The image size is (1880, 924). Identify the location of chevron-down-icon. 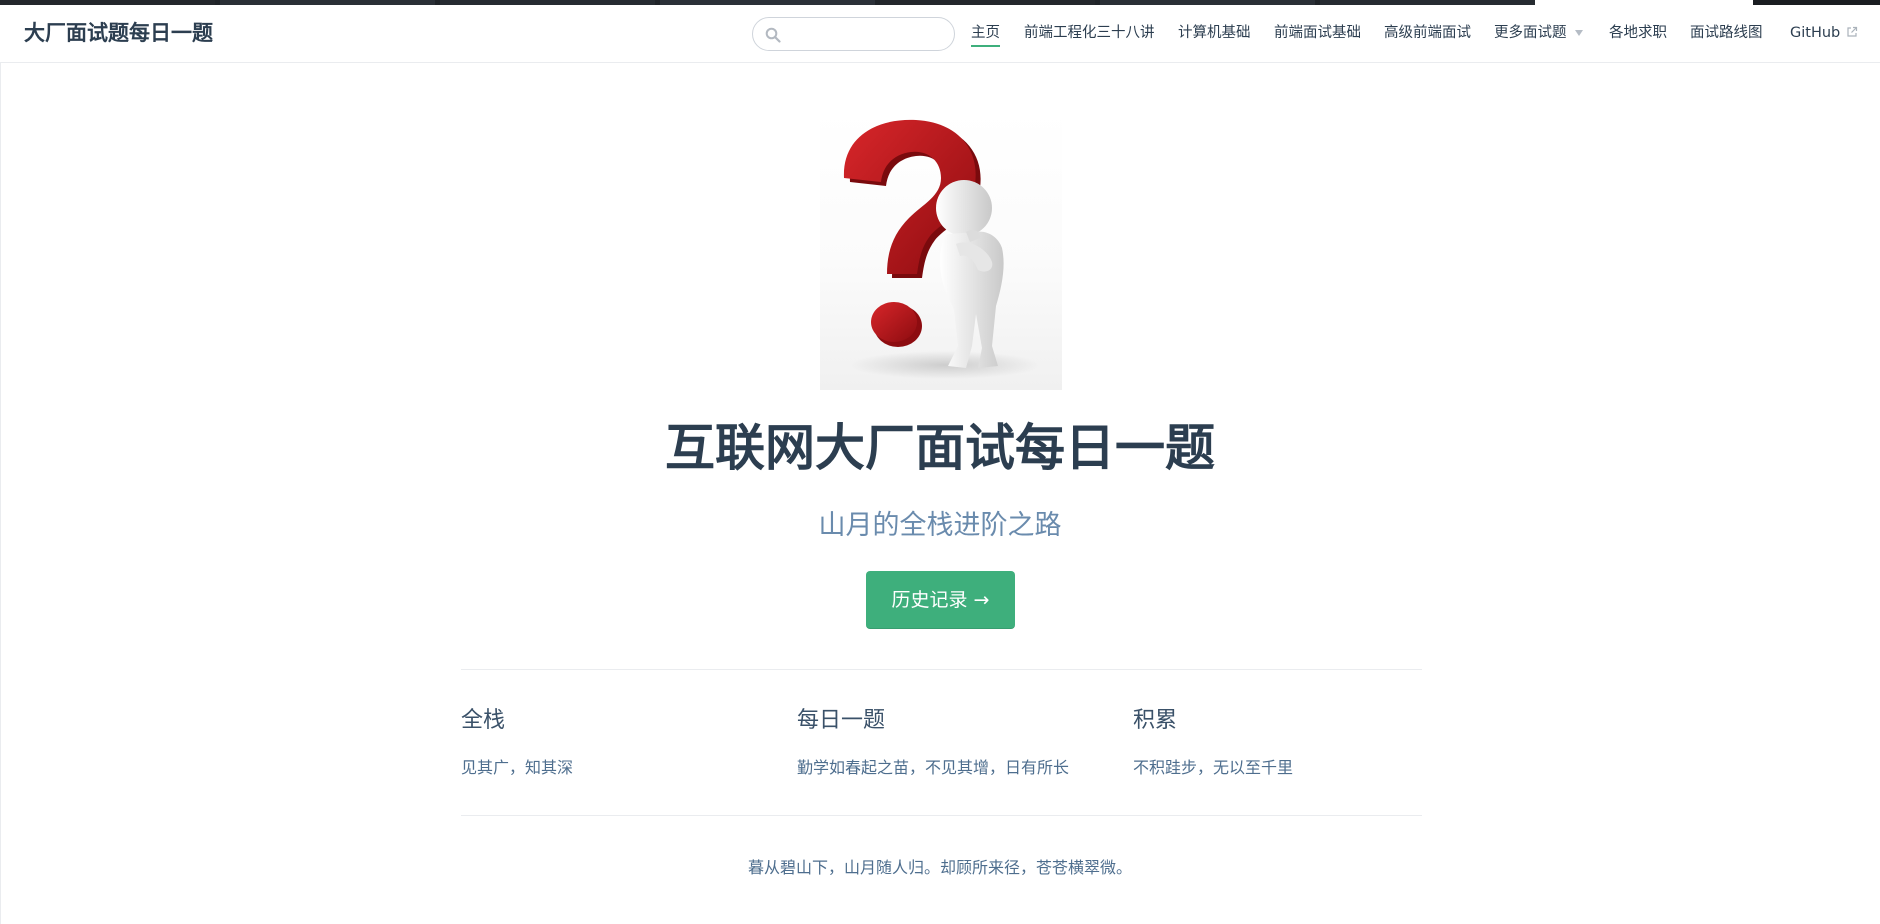
(1578, 33).